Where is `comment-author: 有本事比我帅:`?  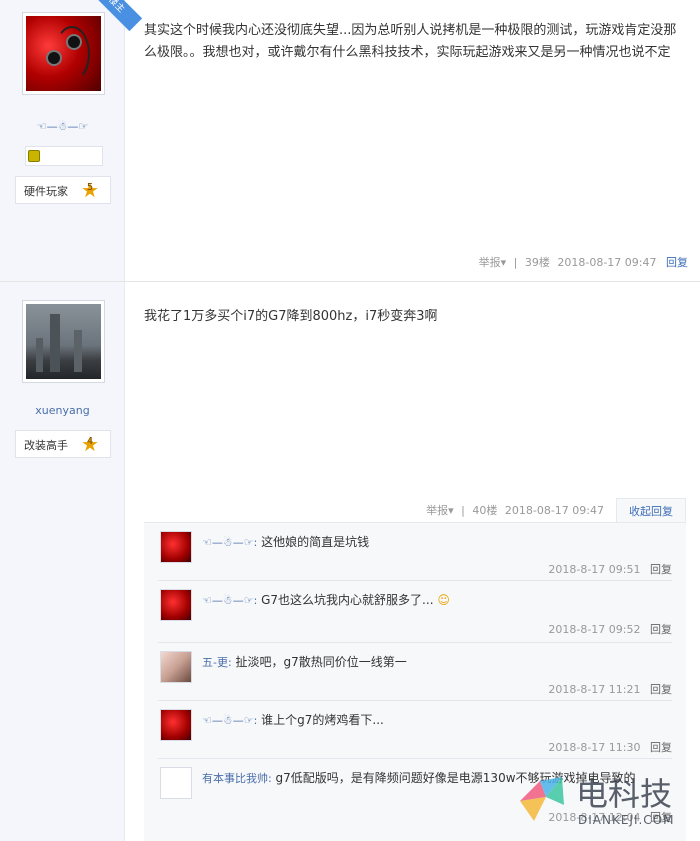 comment-author: 有本事比我帅: is located at coordinates (237, 778).